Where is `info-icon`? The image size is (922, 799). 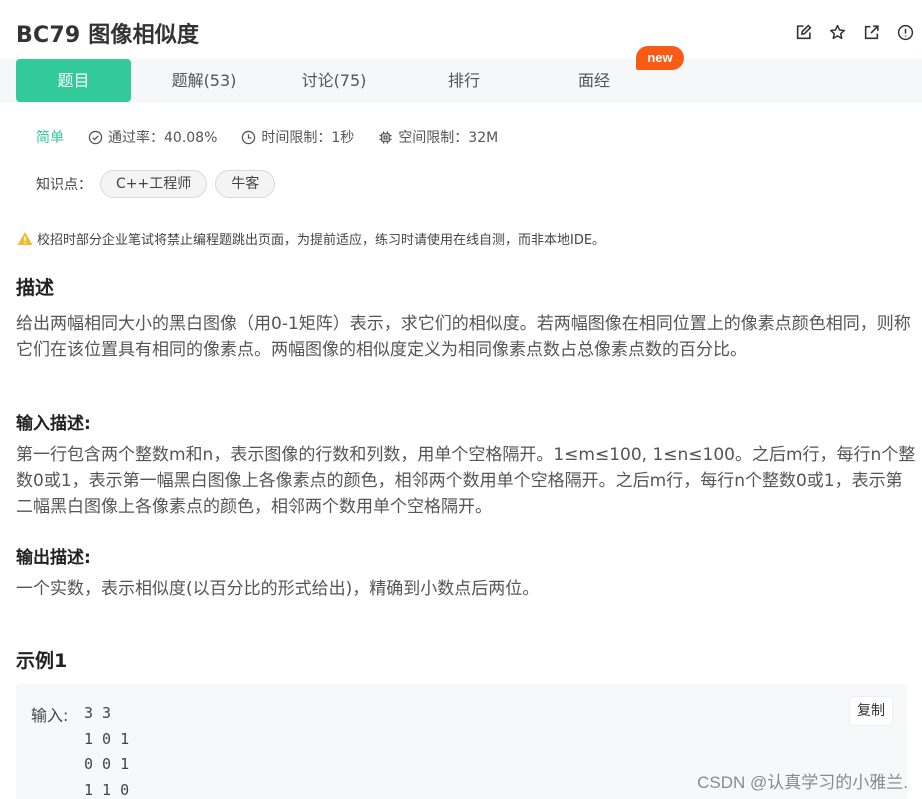
info-icon is located at coordinates (905, 32).